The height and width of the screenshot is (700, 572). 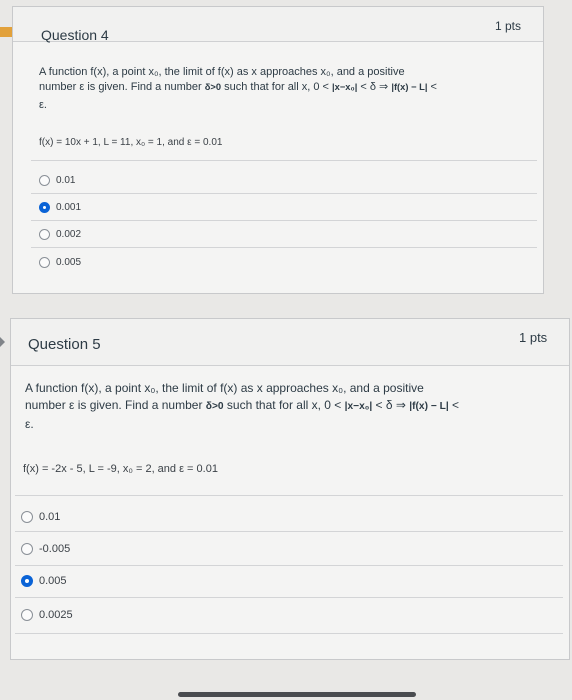 I want to click on answer-option-selected: 0.001, so click(x=60, y=207).